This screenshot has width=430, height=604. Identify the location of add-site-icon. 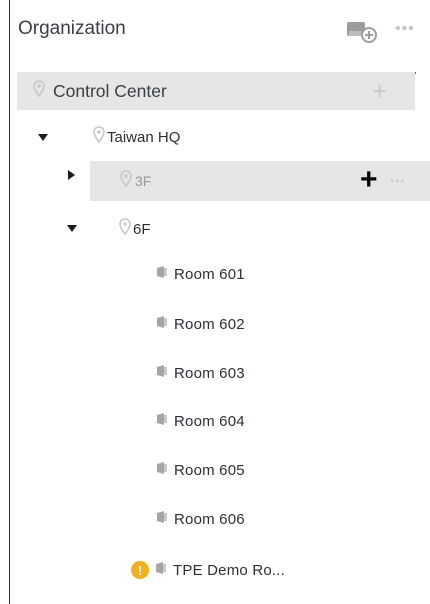
(362, 31).